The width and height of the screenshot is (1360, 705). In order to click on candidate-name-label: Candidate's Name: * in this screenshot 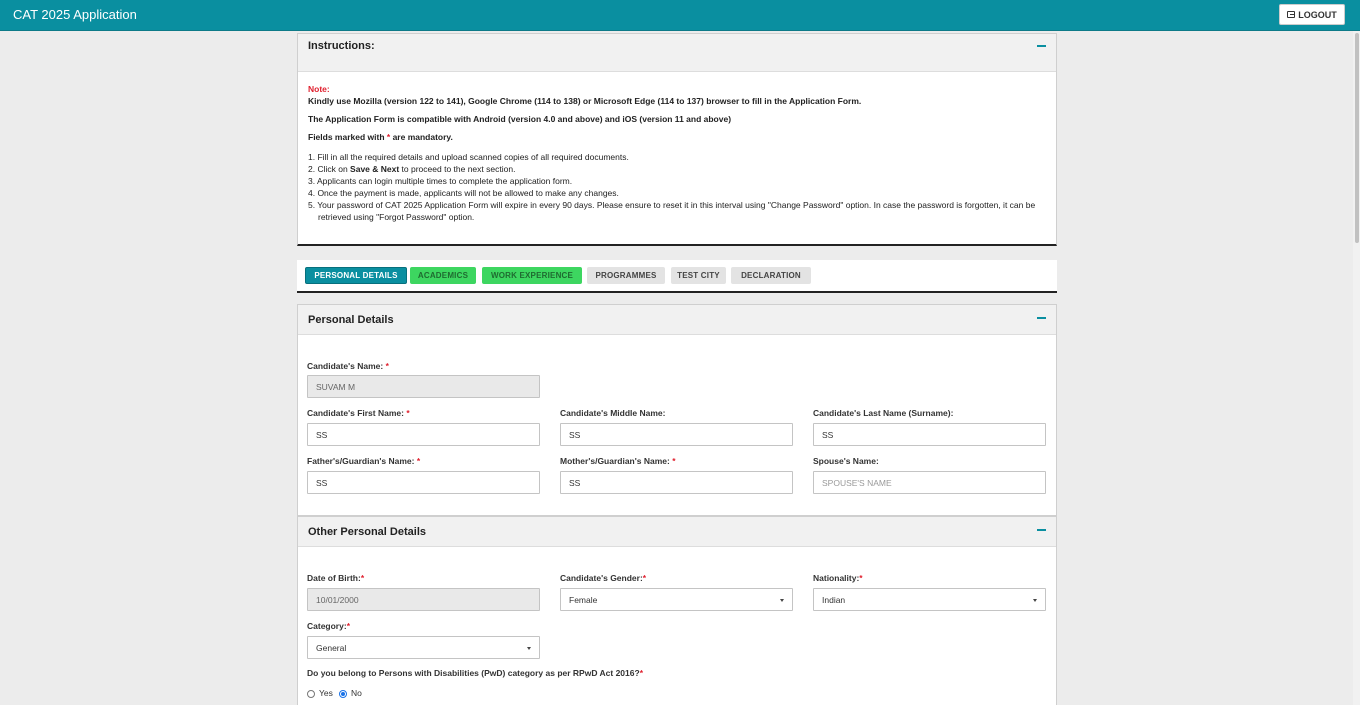, I will do `click(348, 366)`.